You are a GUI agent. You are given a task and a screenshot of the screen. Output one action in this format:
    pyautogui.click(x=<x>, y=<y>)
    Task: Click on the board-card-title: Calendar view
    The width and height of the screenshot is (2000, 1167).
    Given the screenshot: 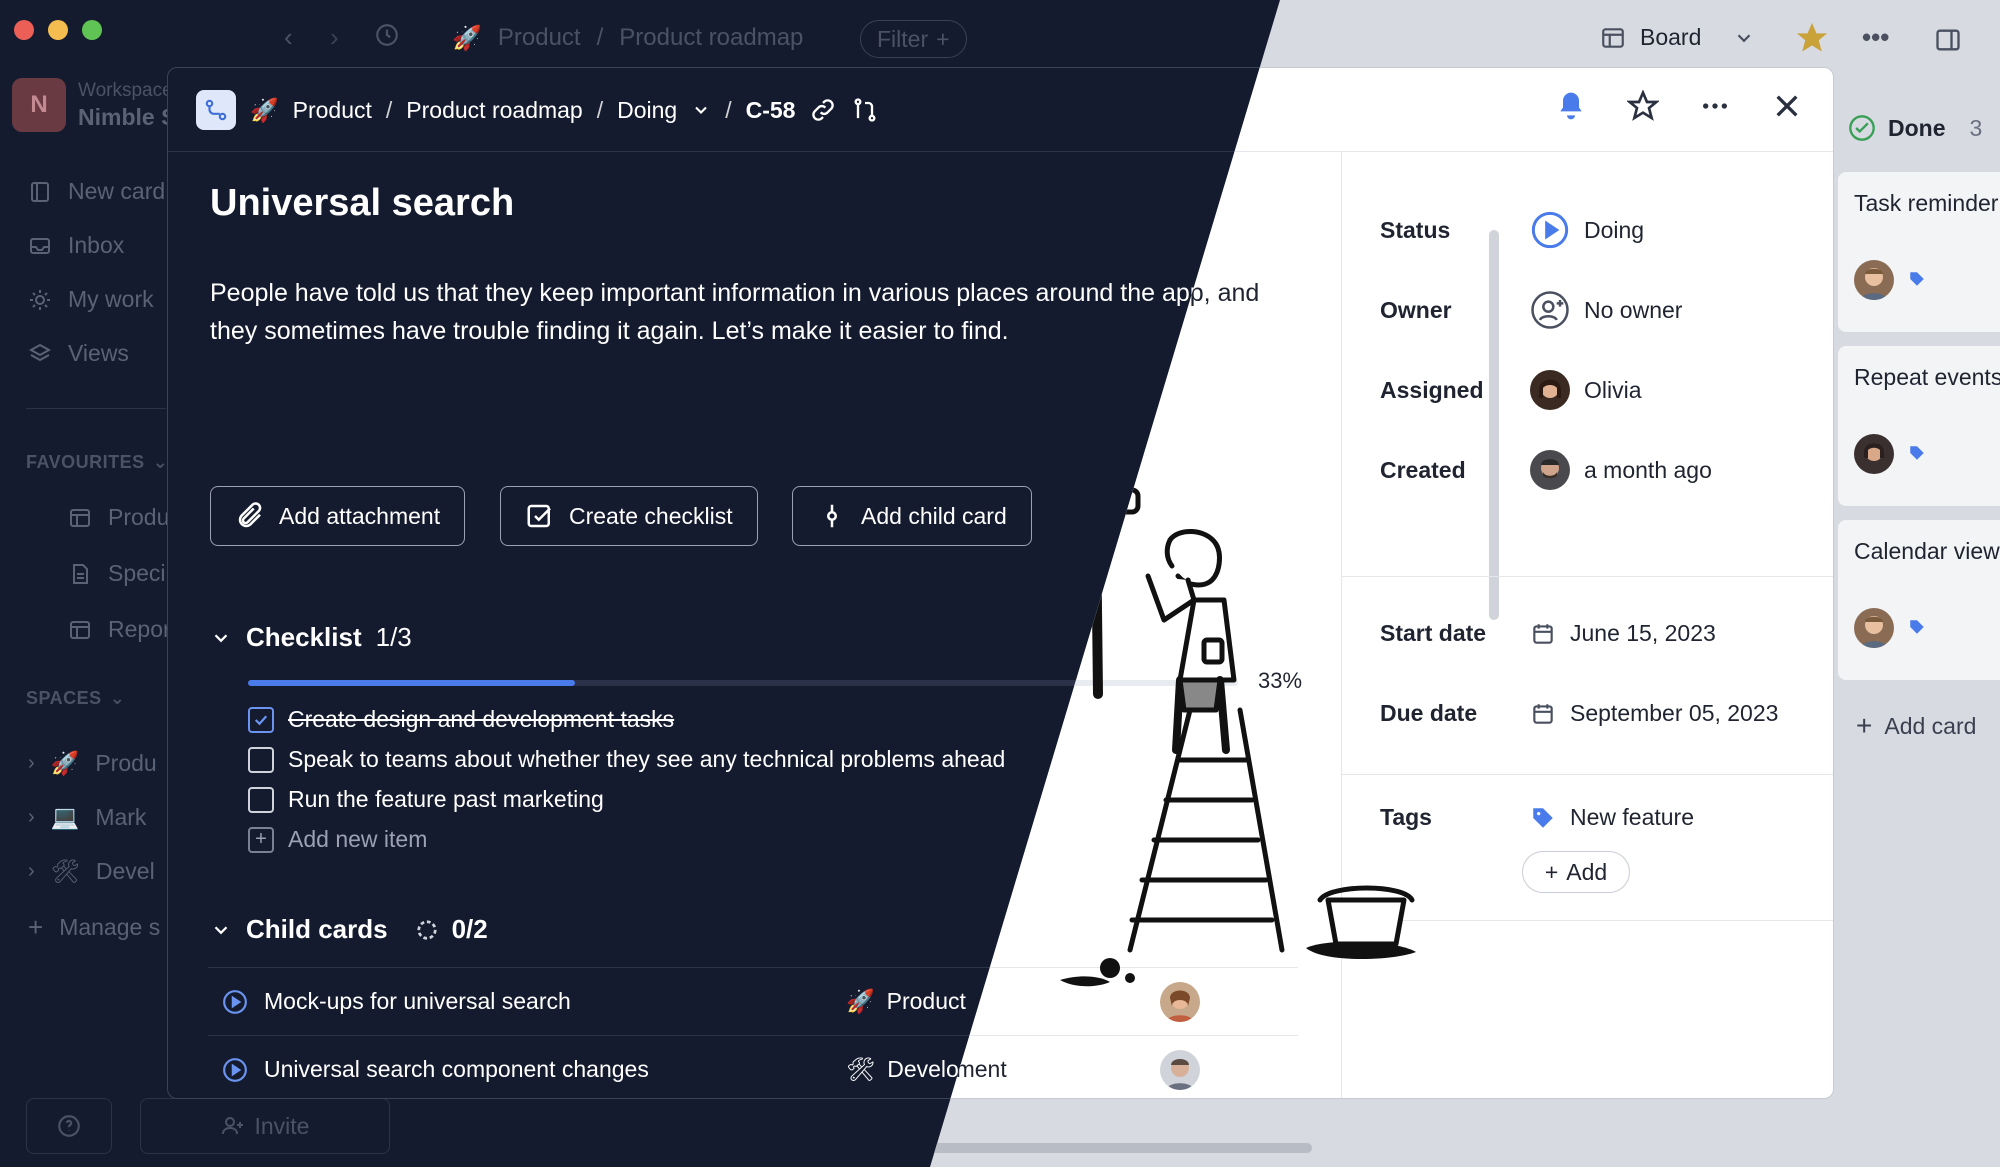 What is the action you would take?
    pyautogui.click(x=1927, y=551)
    